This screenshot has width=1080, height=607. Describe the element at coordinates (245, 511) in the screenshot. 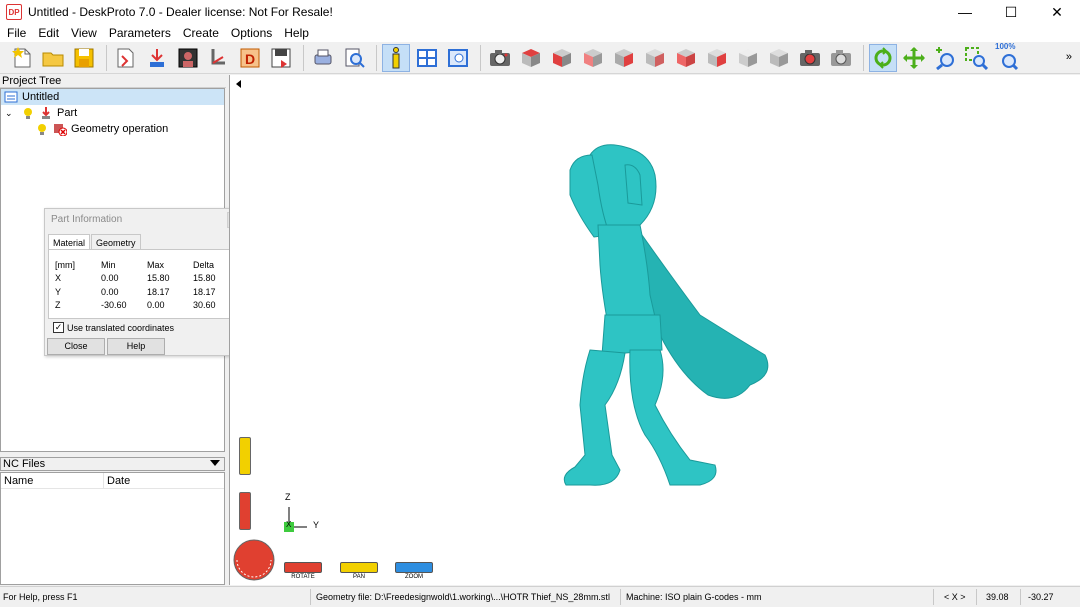

I see `rotate-dial-vertical` at that location.